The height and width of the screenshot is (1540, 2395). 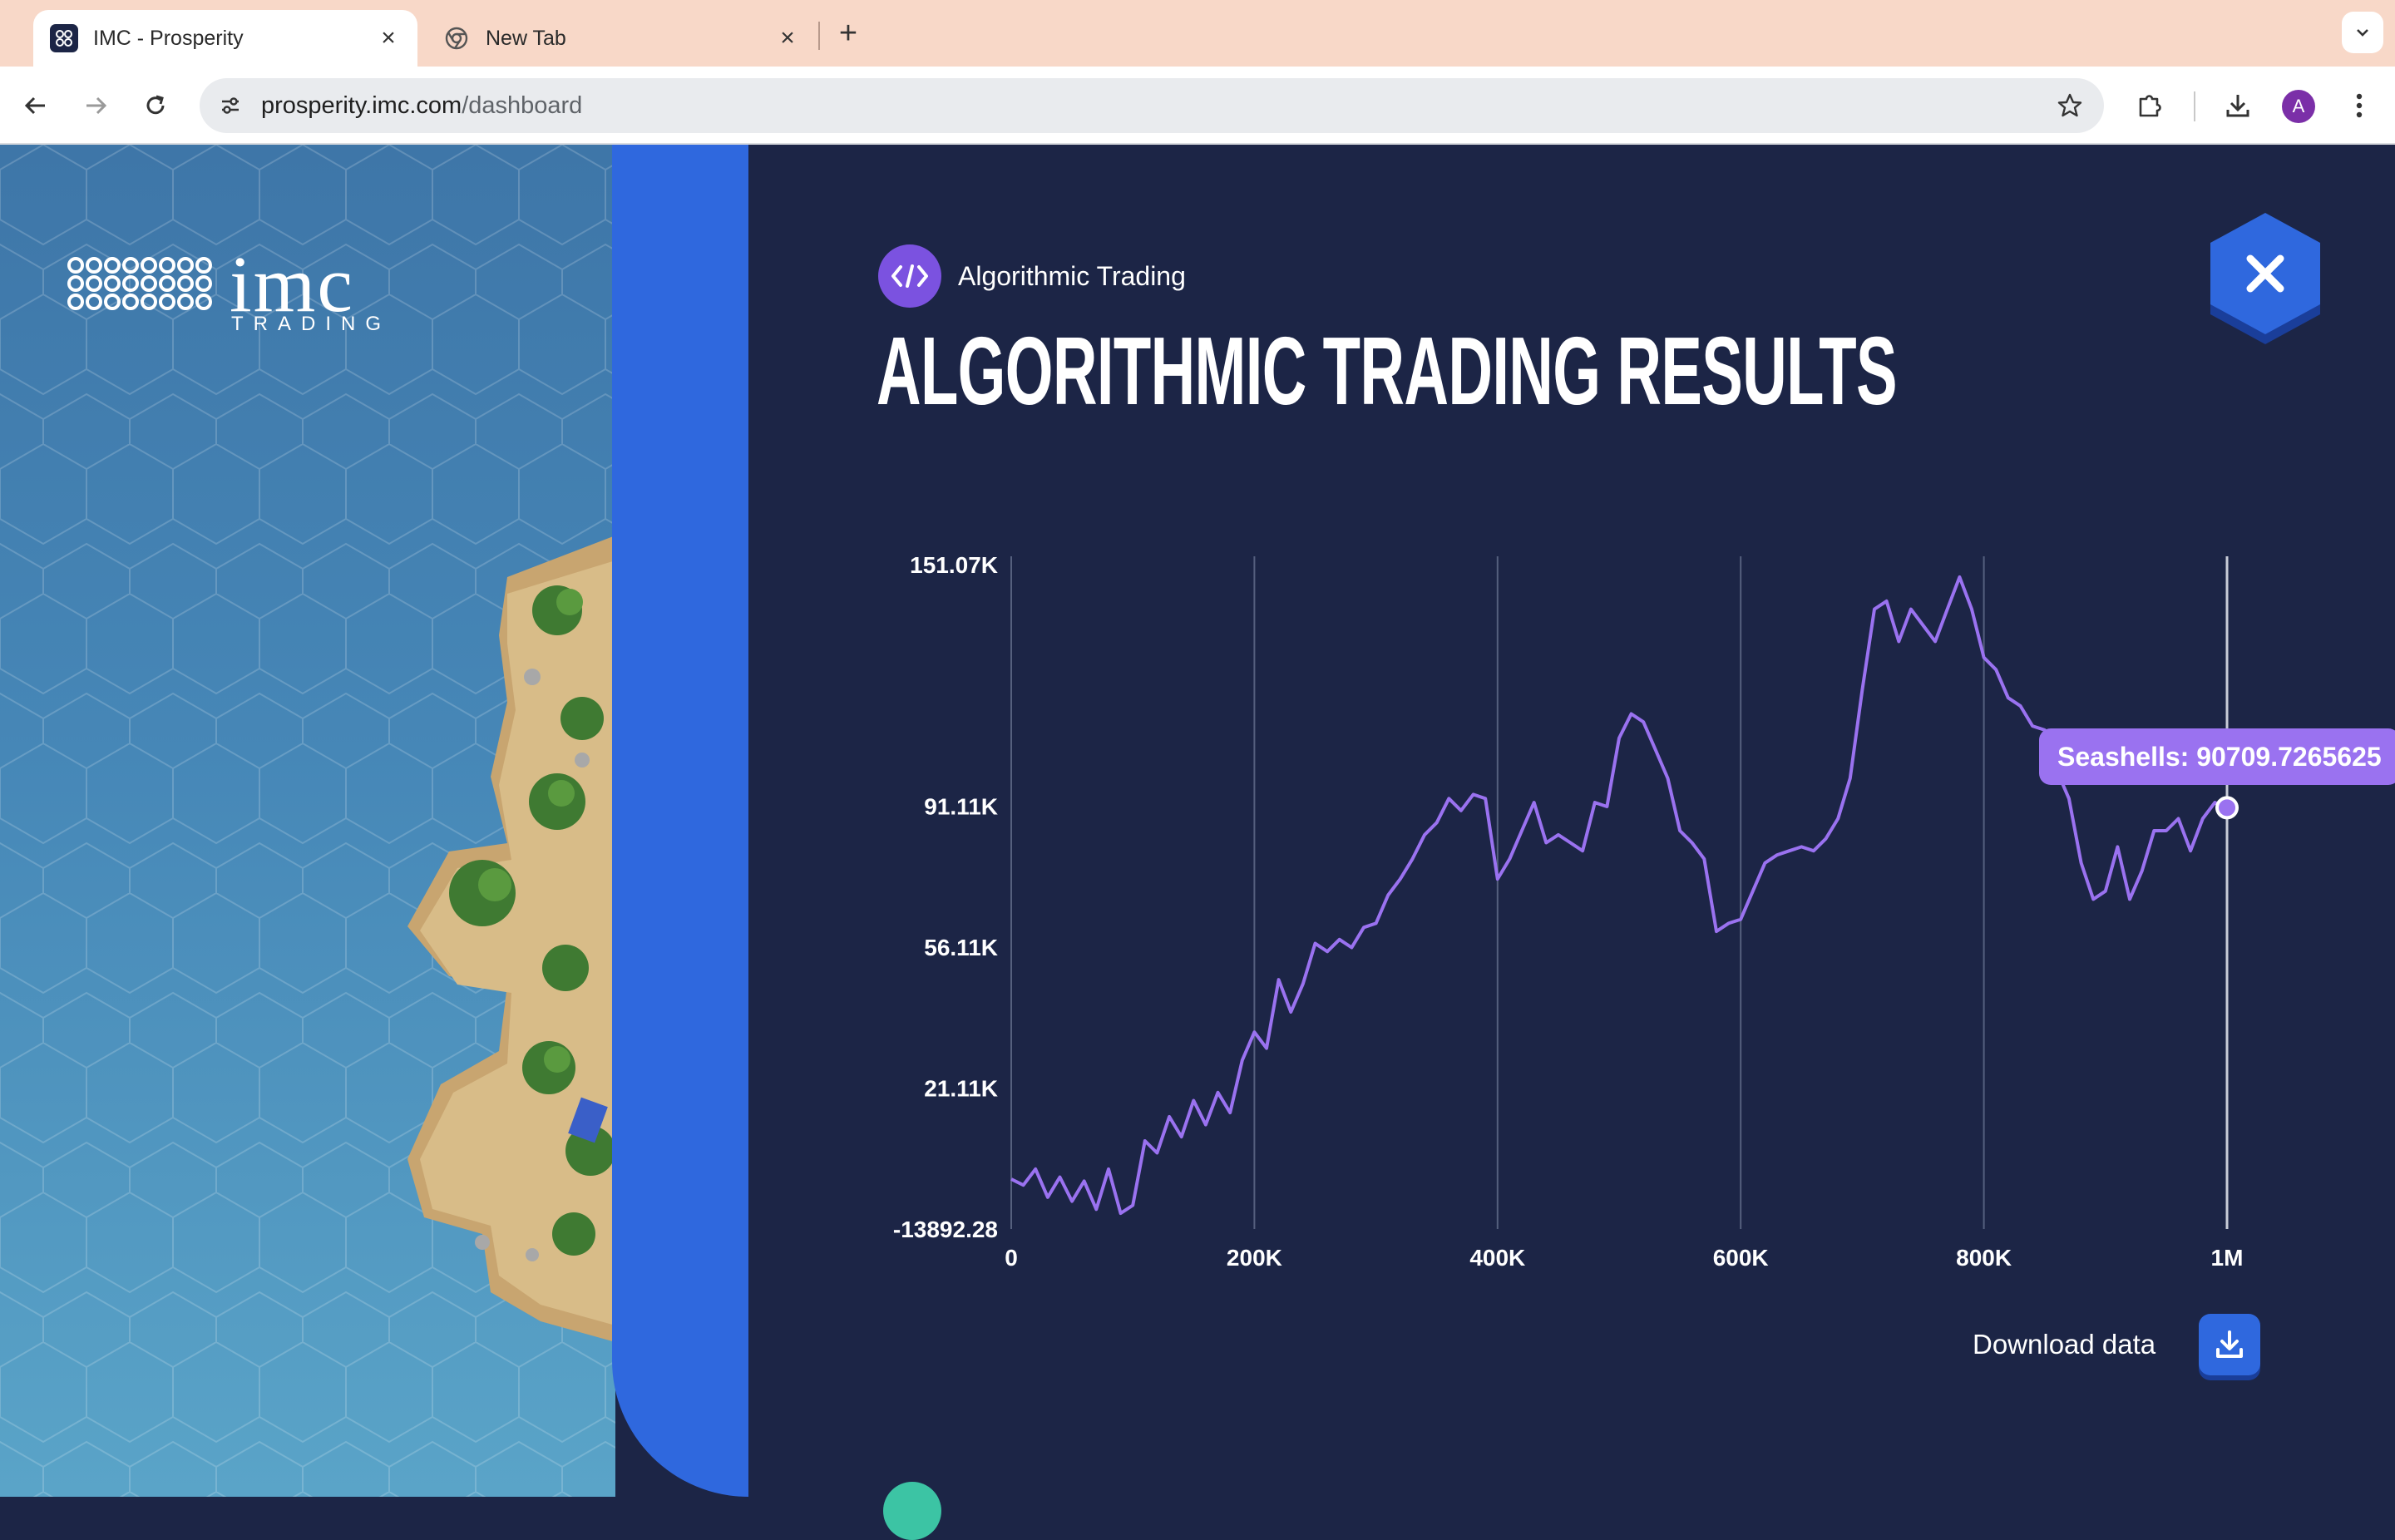 I want to click on download-icon, so click(x=2229, y=1344).